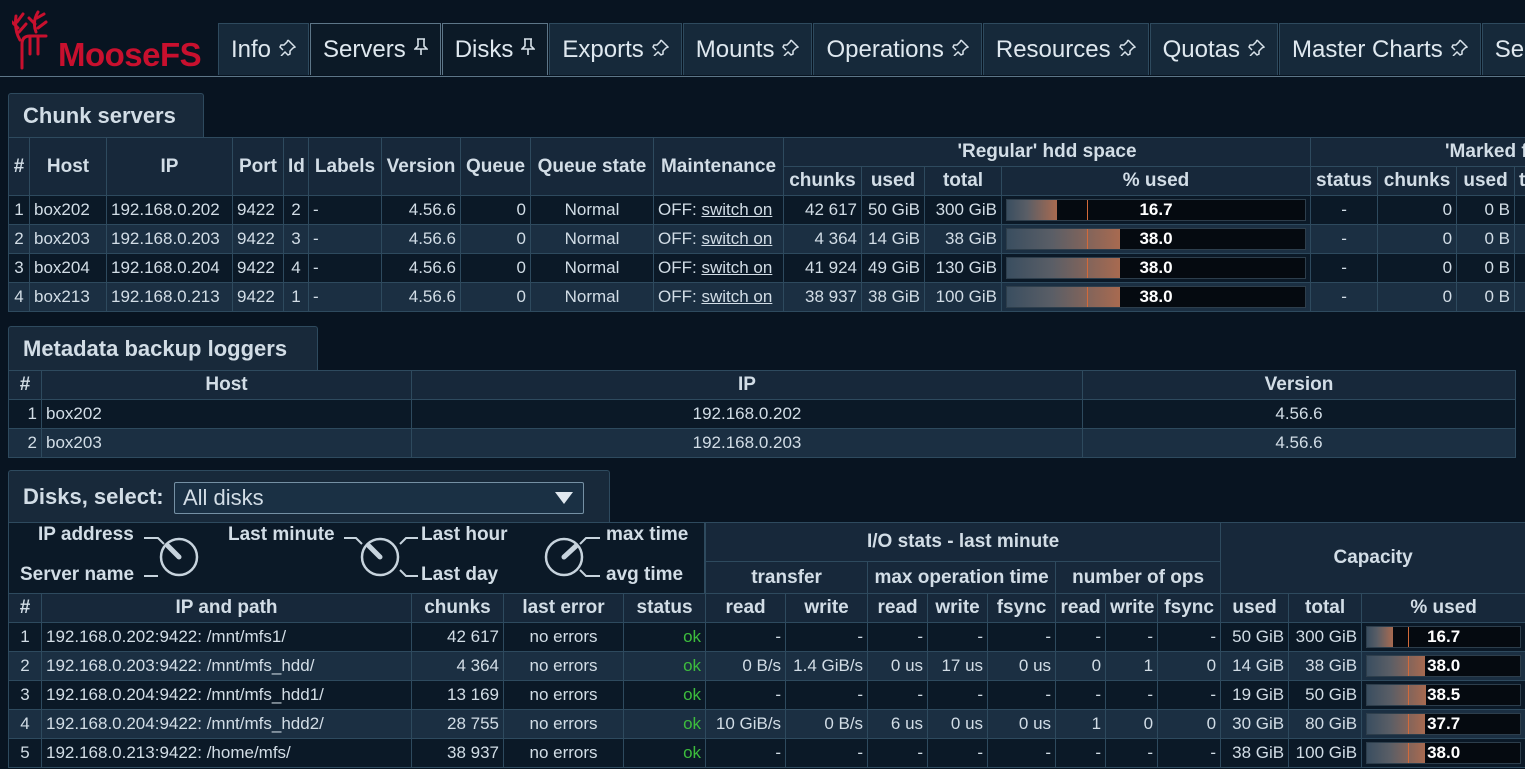 The image size is (1525, 769). What do you see at coordinates (827, 608) in the screenshot?
I see `dk-col-transfer-write: write` at bounding box center [827, 608].